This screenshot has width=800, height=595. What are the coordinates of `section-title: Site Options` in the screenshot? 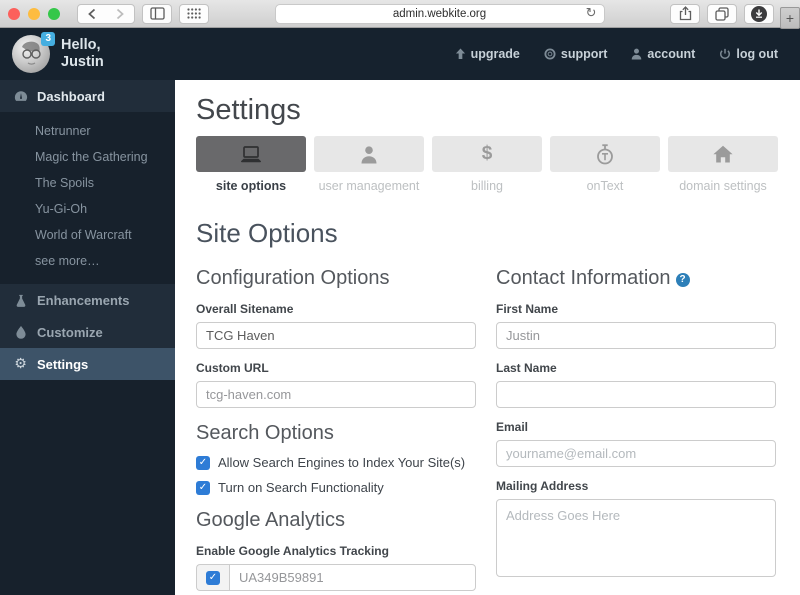 It's located at (267, 233).